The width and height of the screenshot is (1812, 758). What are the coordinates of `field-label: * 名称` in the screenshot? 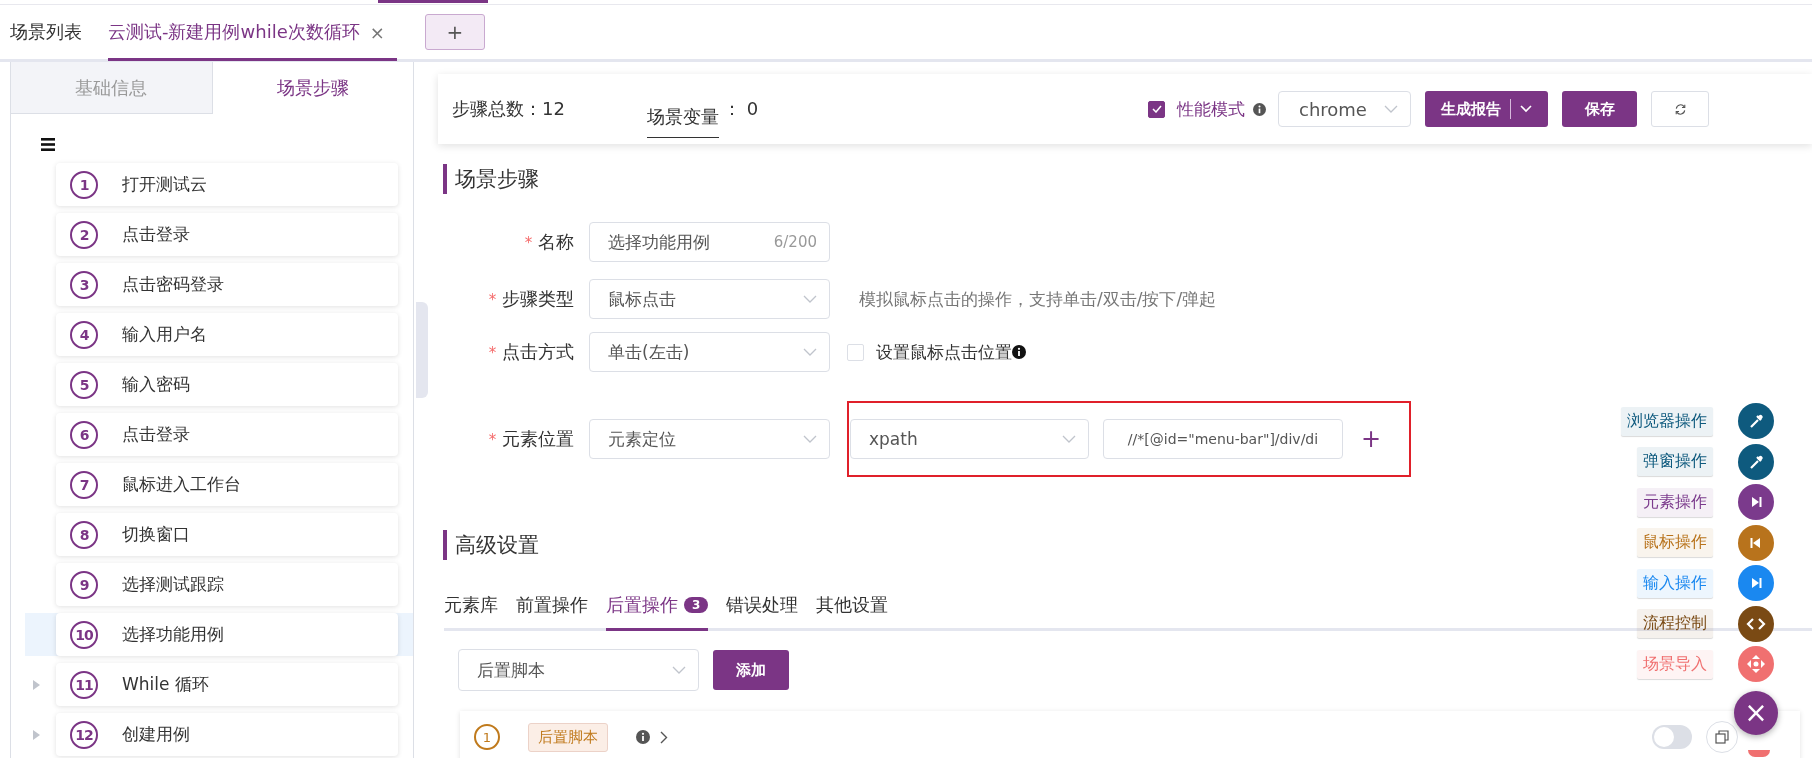 It's located at (548, 242).